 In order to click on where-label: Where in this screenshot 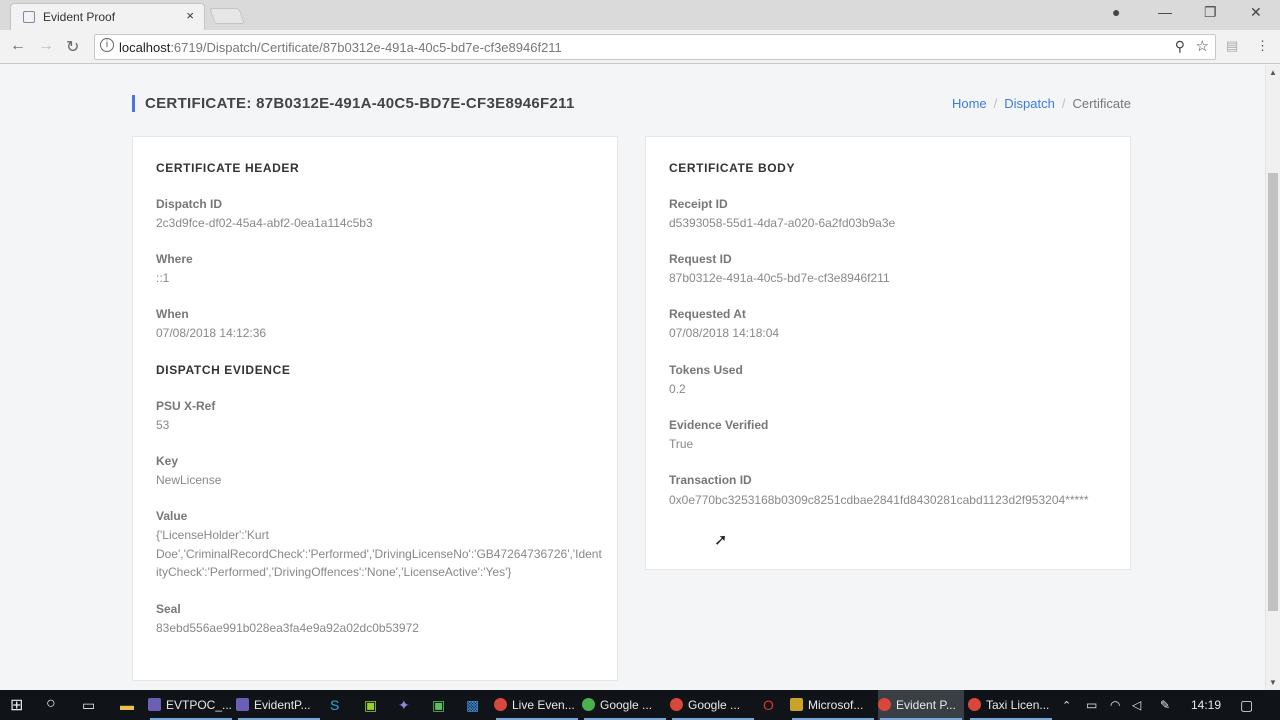, I will do `click(174, 259)`.